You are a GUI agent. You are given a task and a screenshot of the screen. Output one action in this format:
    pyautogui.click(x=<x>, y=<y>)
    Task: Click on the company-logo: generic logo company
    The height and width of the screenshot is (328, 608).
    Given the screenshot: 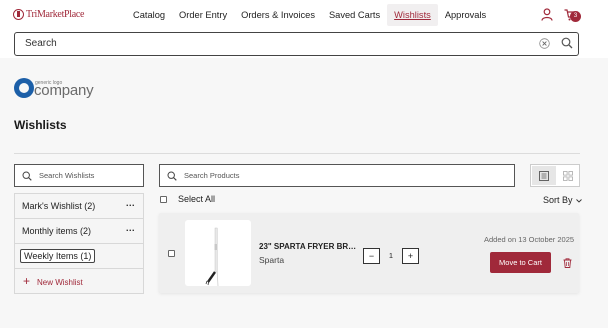 What is the action you would take?
    pyautogui.click(x=54, y=88)
    